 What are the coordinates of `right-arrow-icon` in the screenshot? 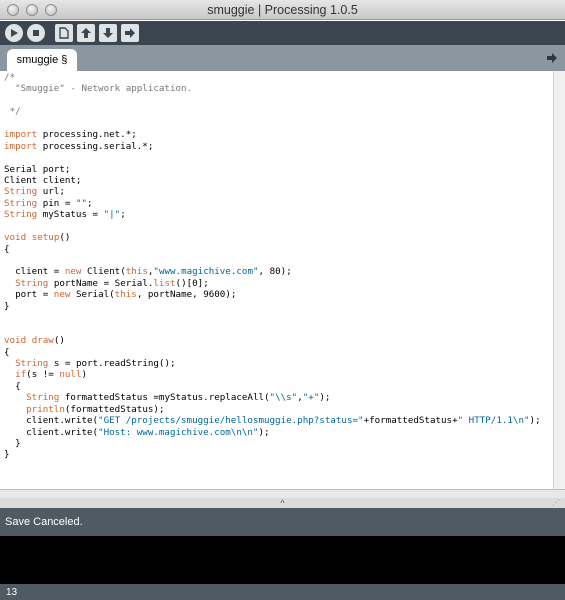 It's located at (552, 58).